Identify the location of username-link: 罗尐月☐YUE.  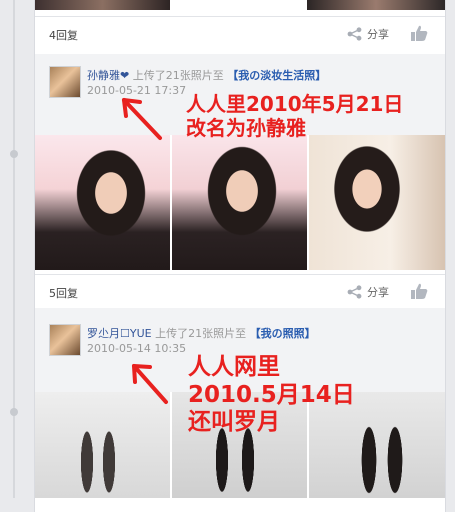
(119, 333).